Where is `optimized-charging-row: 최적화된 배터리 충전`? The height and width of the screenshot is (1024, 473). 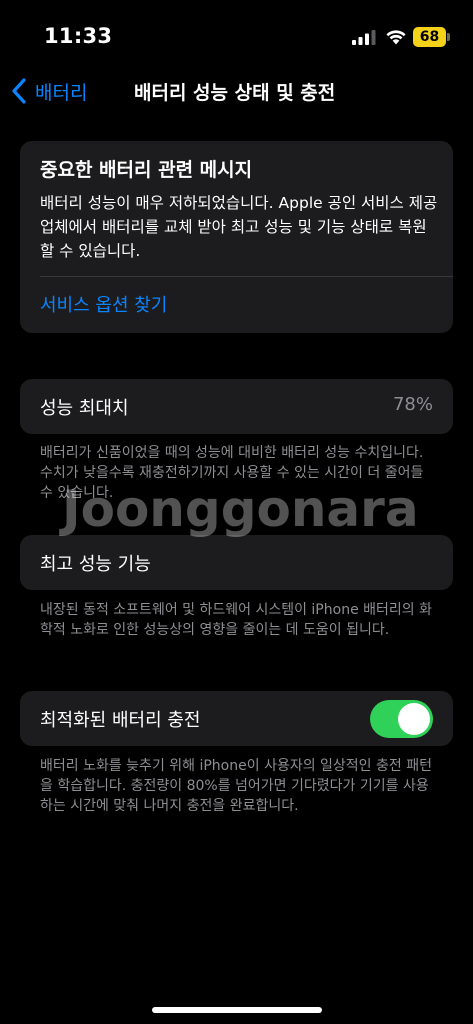
optimized-charging-row: 최적화된 배터리 충전 is located at coordinates (236, 718).